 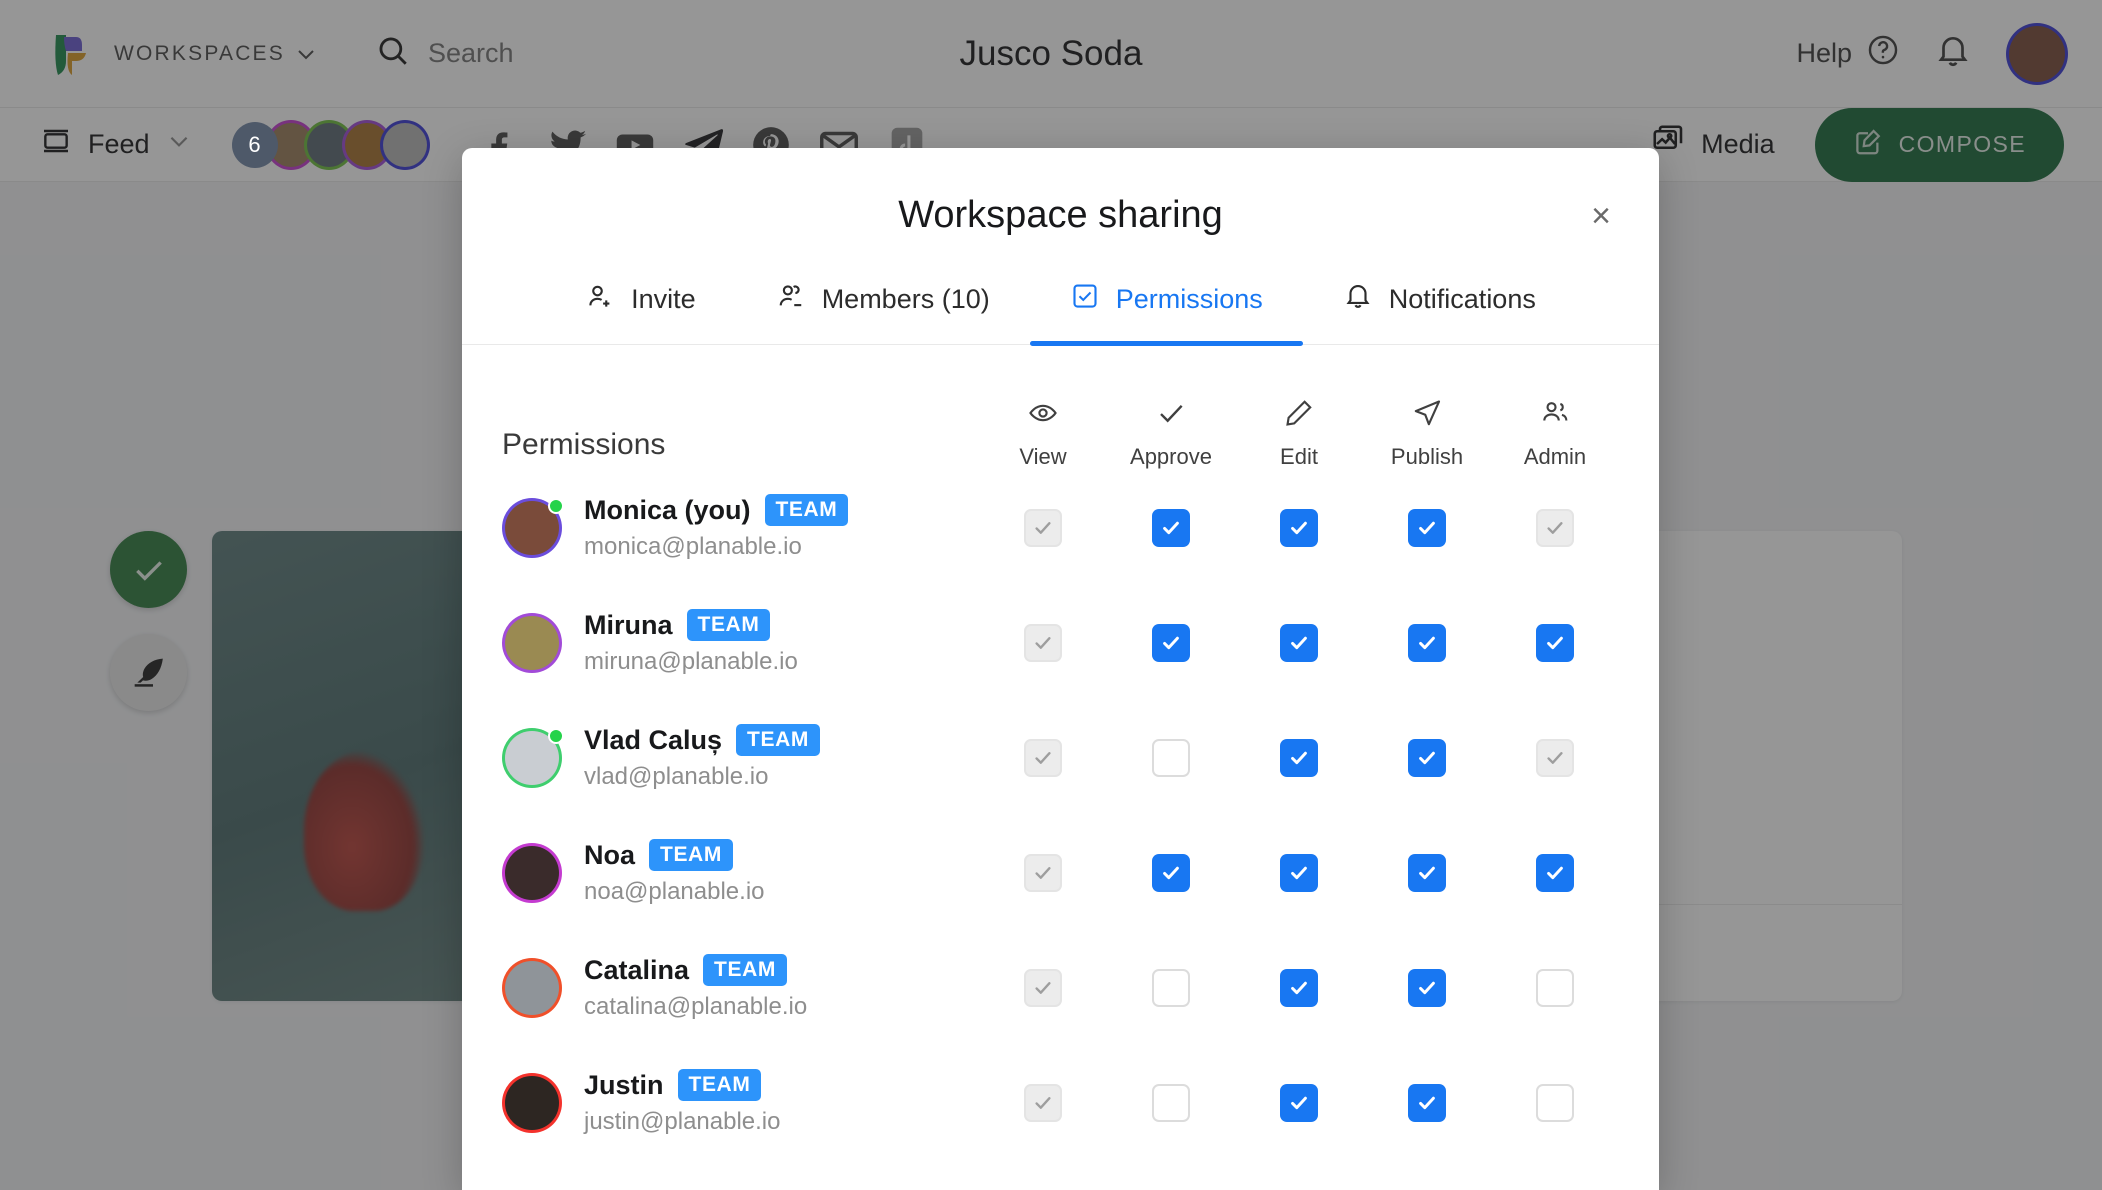 I want to click on table-row: Monica (you) TEAM monica@planable.io, so click(x=1060, y=527).